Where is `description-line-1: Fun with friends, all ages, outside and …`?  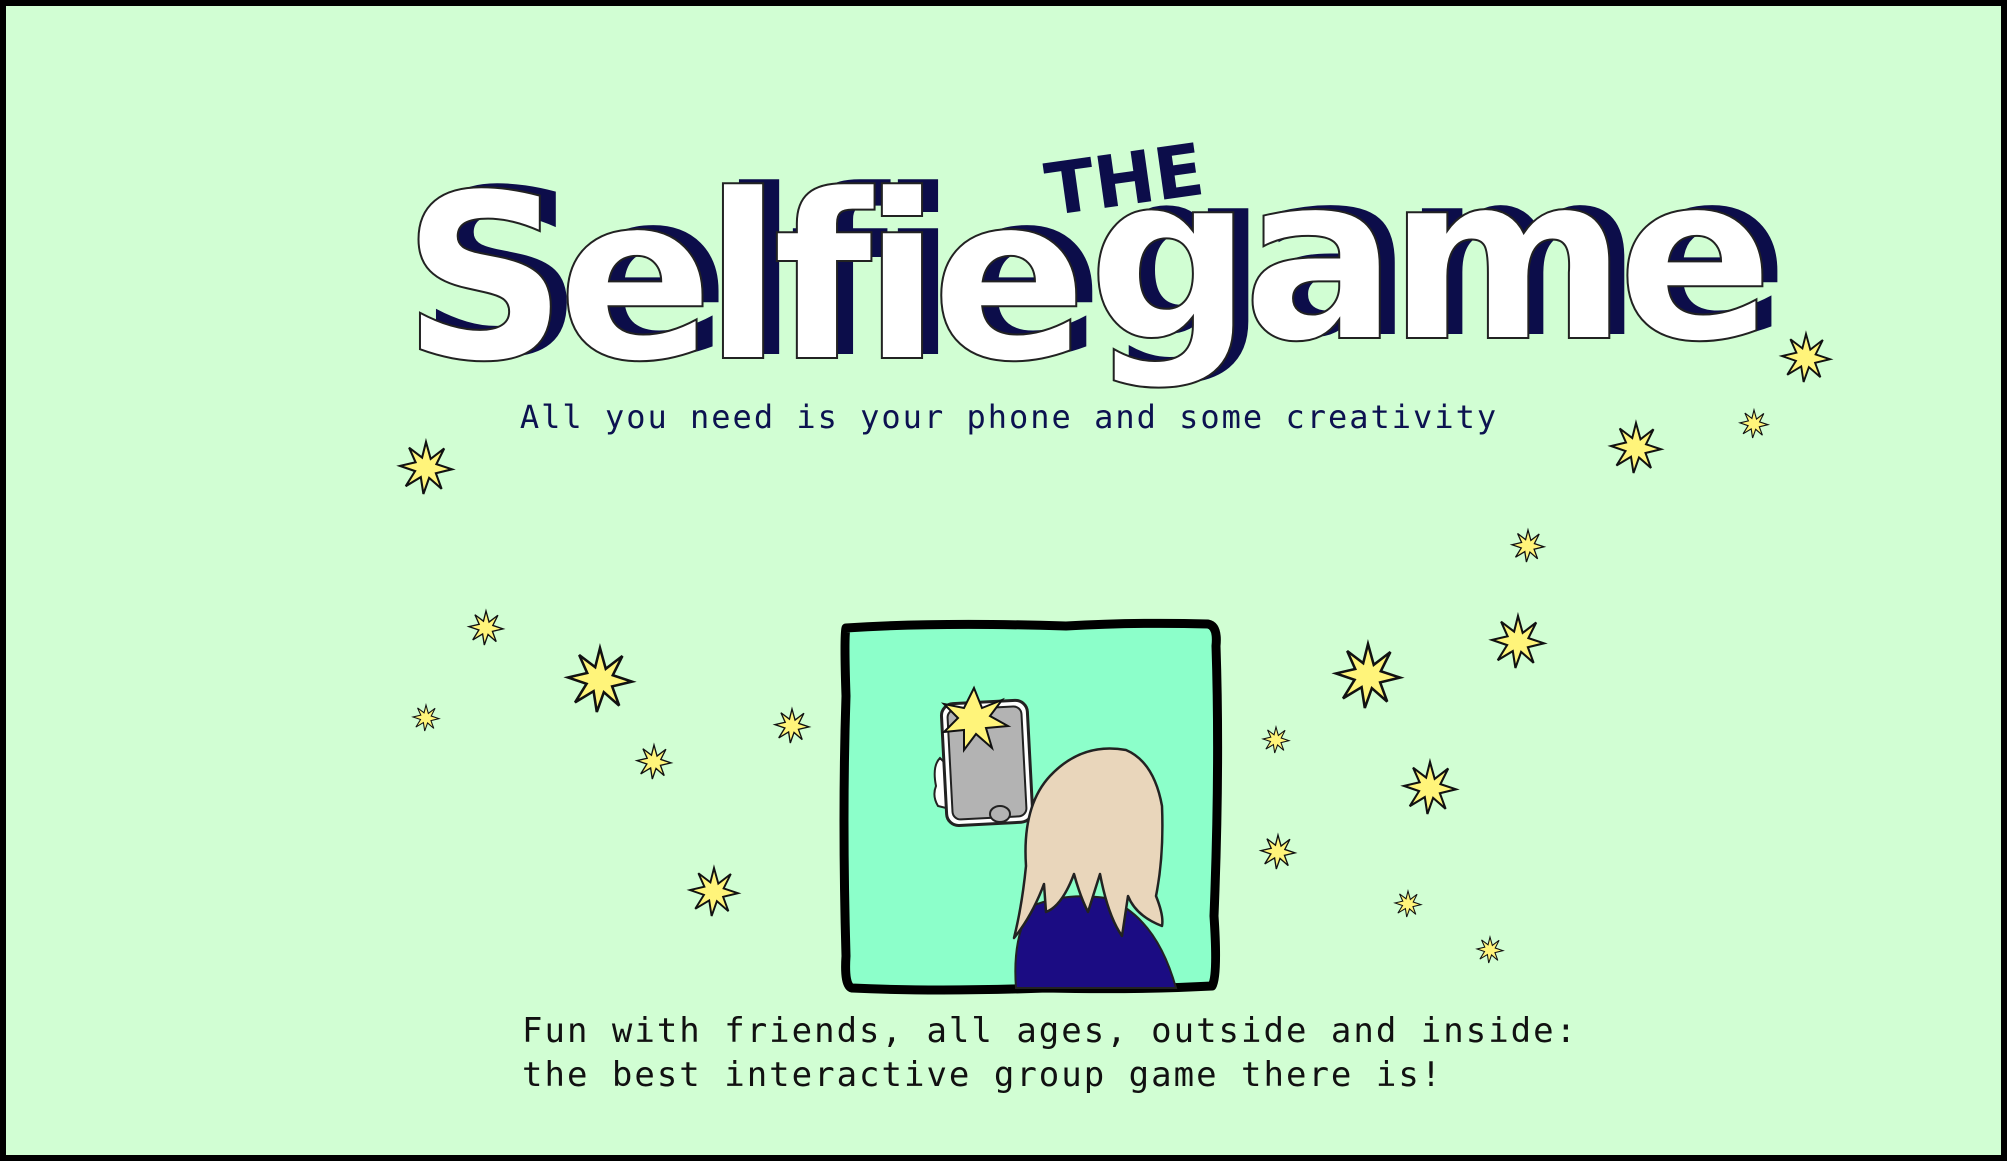 description-line-1: Fun with friends, all ages, outside and … is located at coordinates (1050, 1031).